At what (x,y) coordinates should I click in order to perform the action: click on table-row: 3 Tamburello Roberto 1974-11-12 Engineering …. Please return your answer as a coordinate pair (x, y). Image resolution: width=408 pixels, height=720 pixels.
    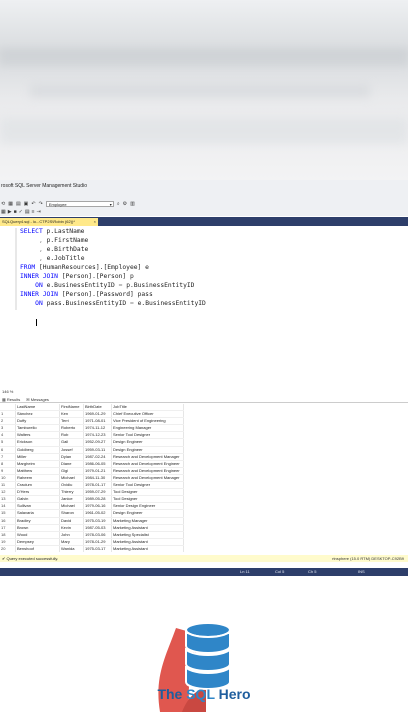
    Looking at the image, I should click on (92, 428).